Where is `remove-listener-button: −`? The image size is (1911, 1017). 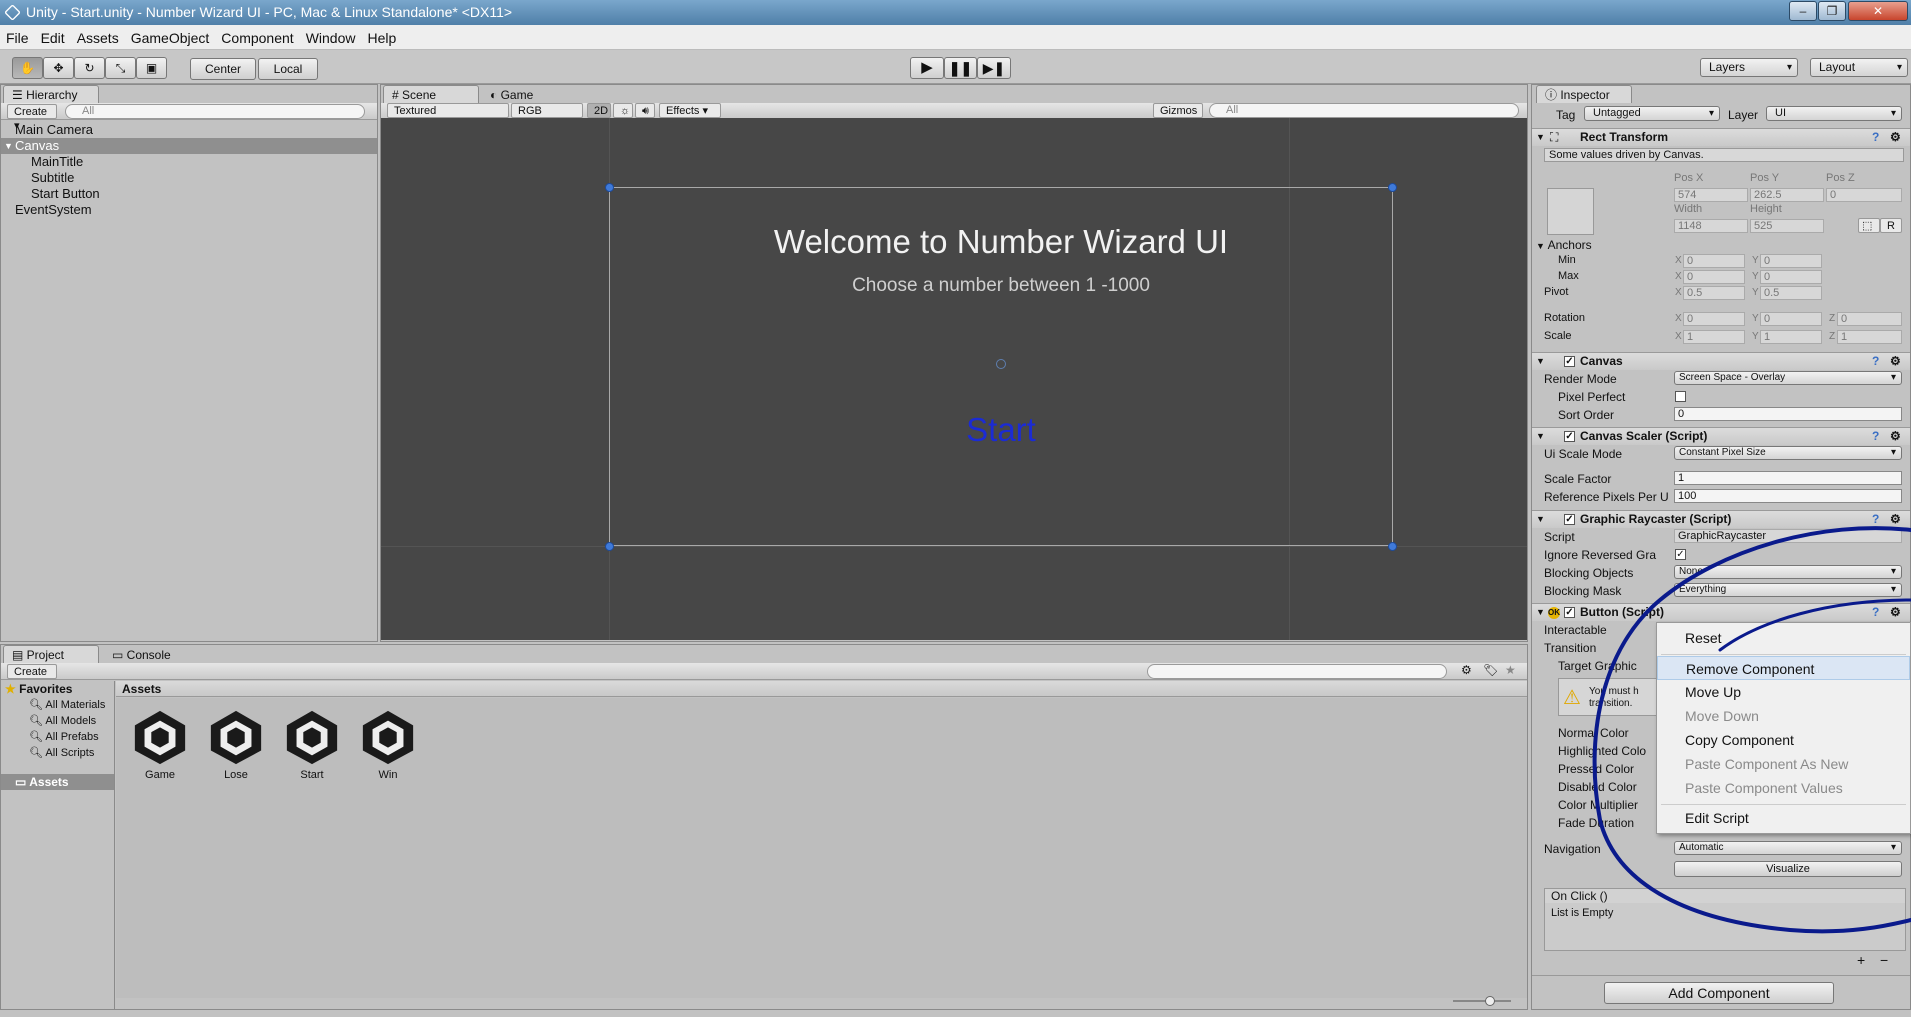 remove-listener-button: − is located at coordinates (1884, 960).